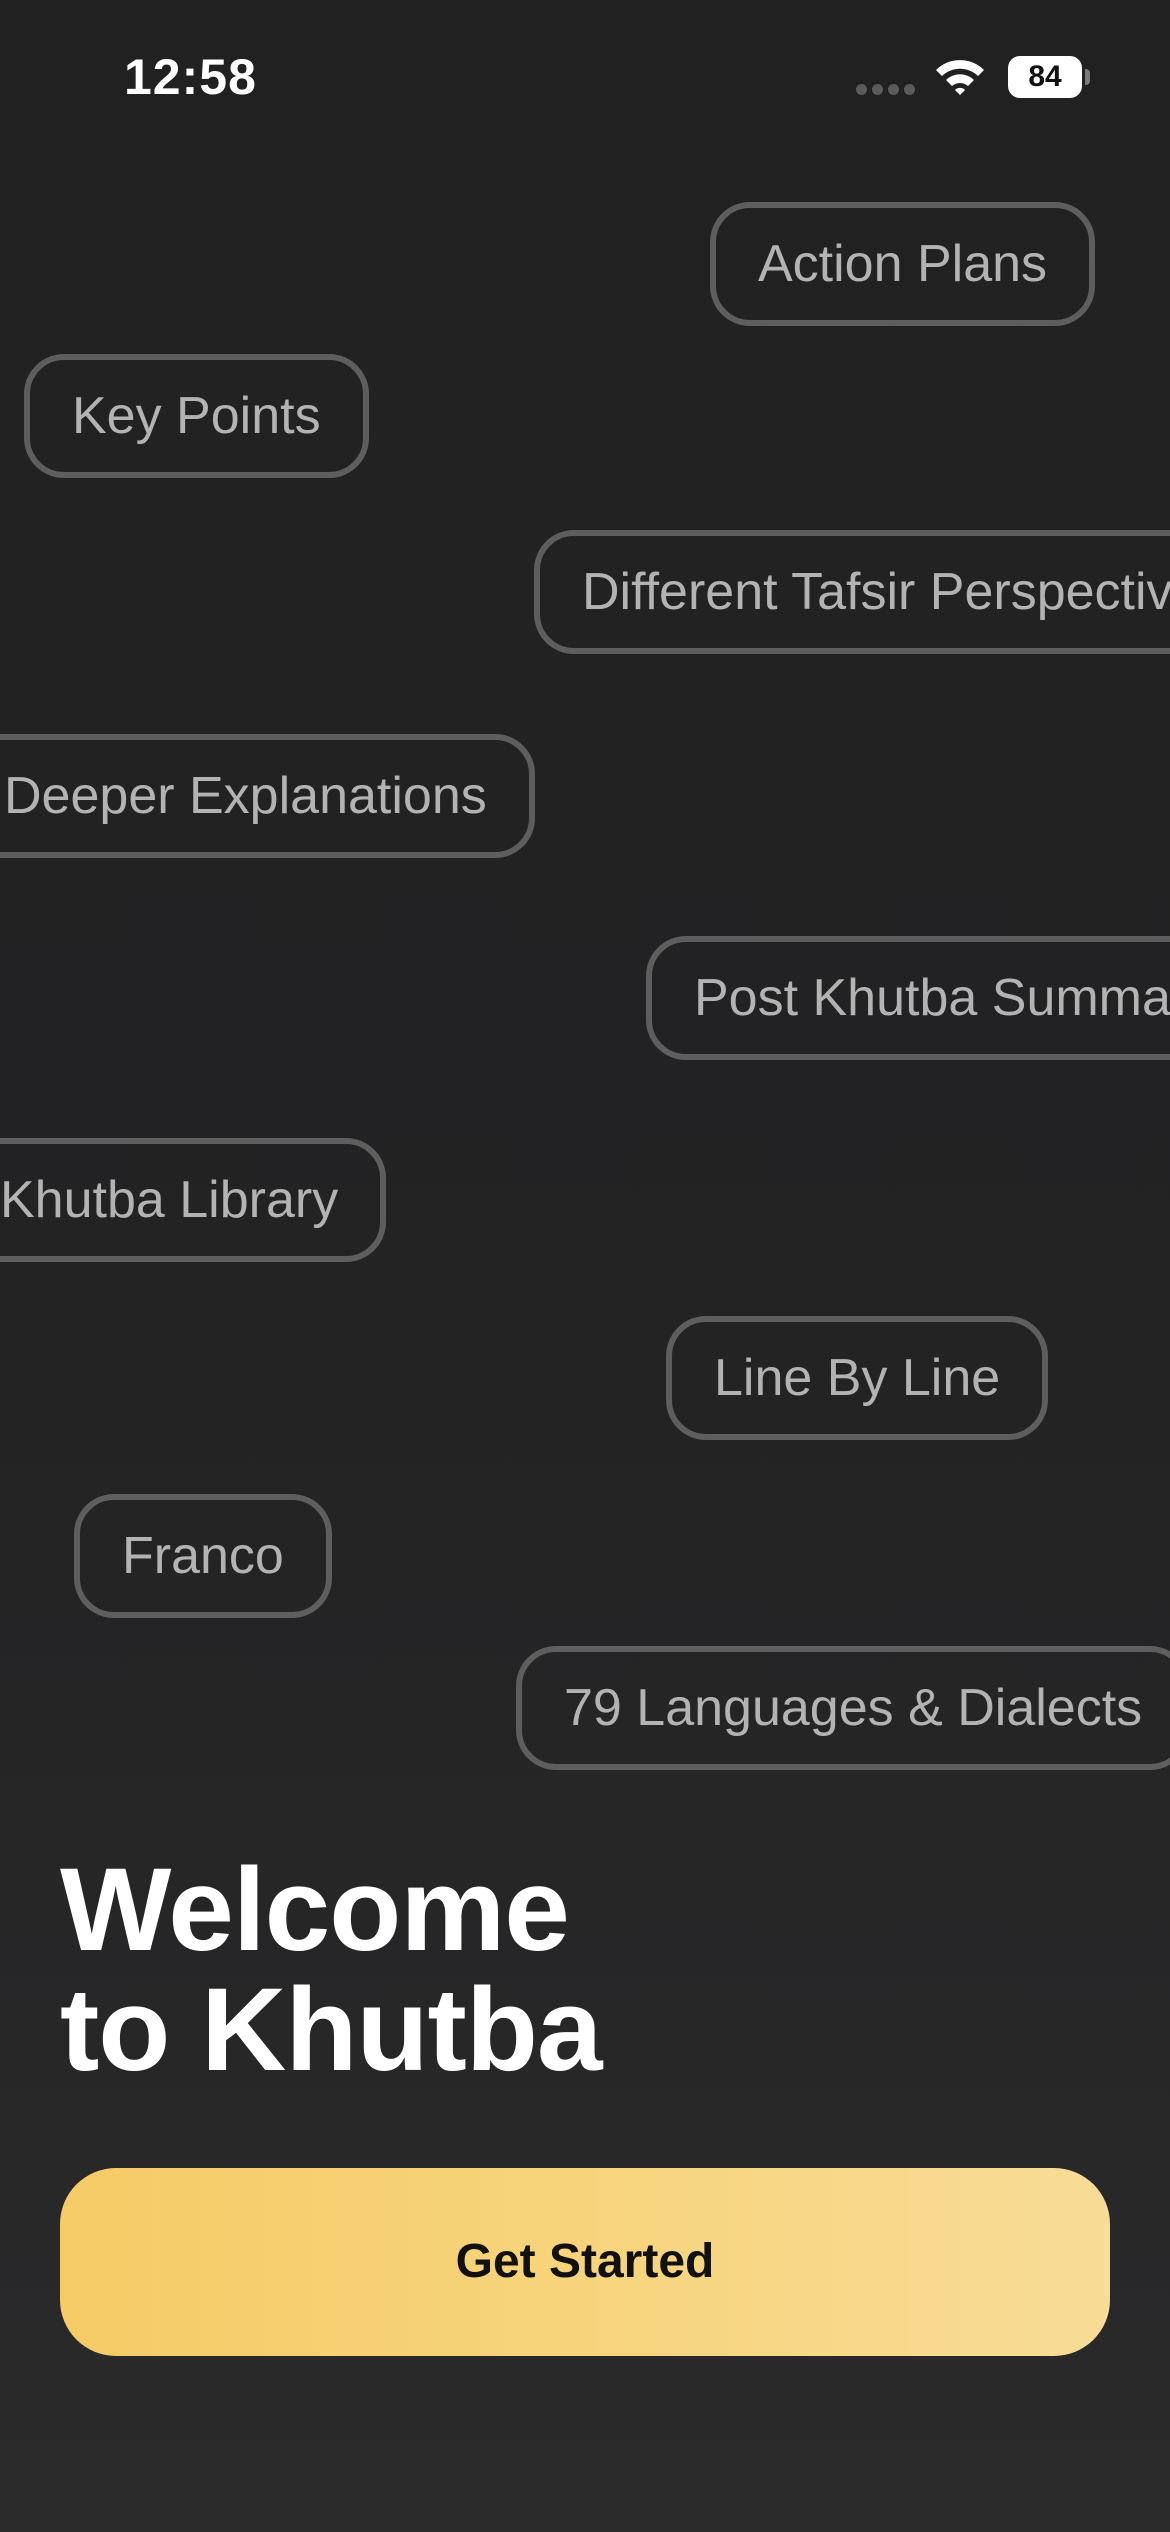 The height and width of the screenshot is (2532, 1170). I want to click on welcome-title: Welcome to Khutba, so click(585, 1970).